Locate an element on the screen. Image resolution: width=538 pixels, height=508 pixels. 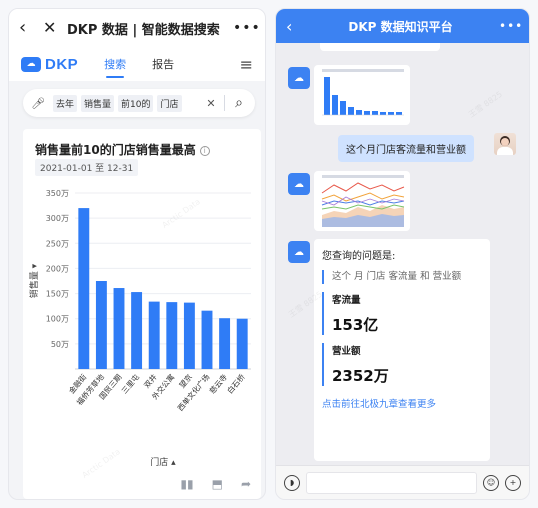
search-tokens: 去年 销售量 前10的 门店 is located at coordinates (128, 103).